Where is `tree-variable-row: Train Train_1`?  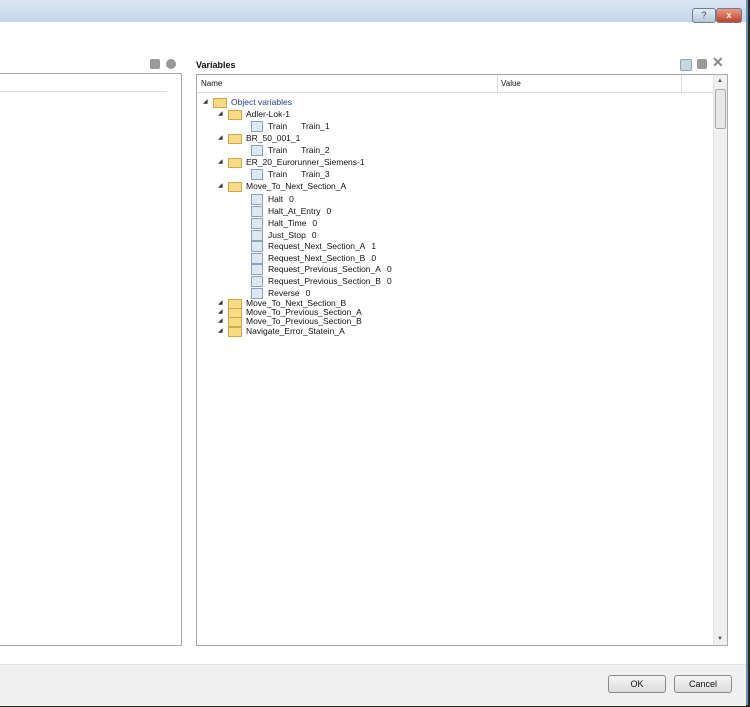
tree-variable-row: Train Train_1 is located at coordinates (290, 127).